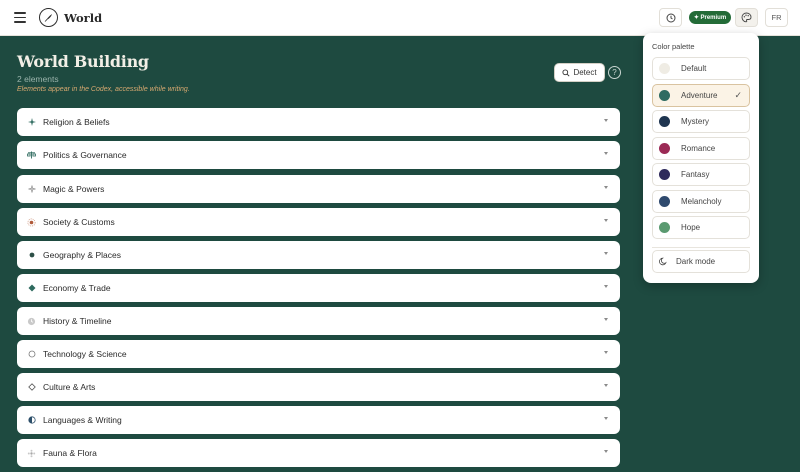 The height and width of the screenshot is (472, 800). What do you see at coordinates (31, 354) in the screenshot?
I see `circle-icon` at bounding box center [31, 354].